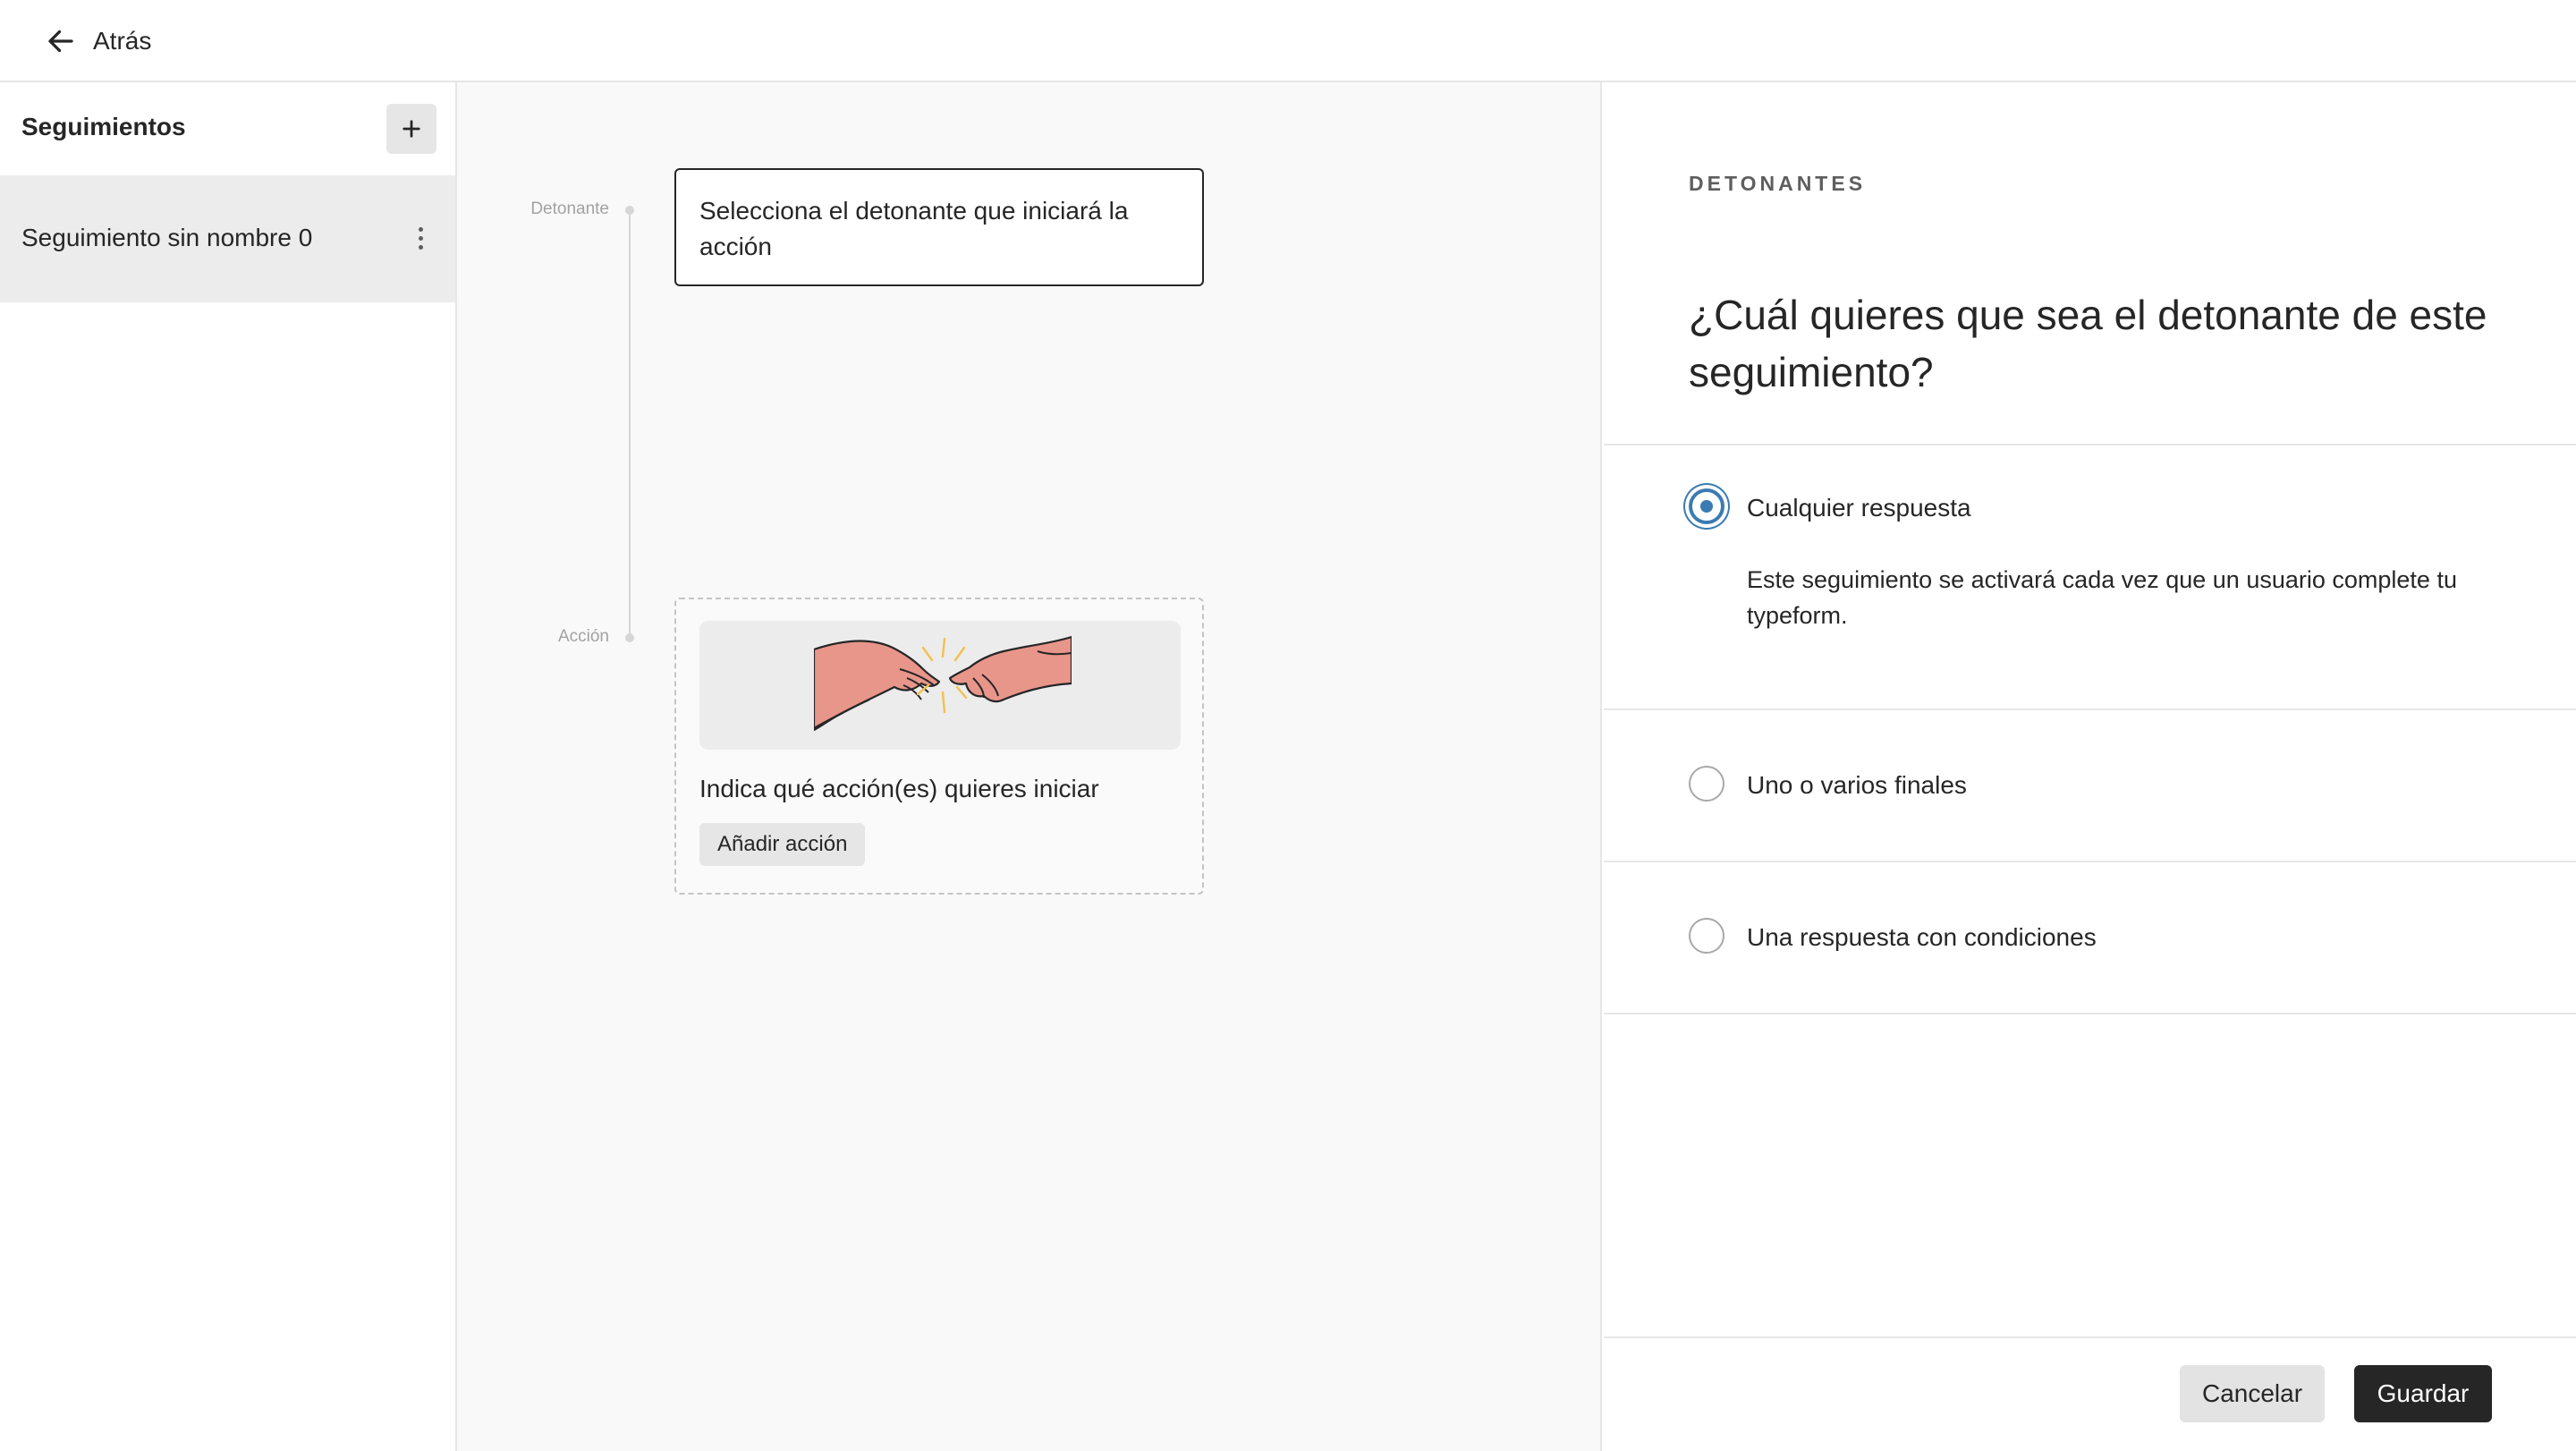  Describe the element at coordinates (420, 238) in the screenshot. I see `kebab-menu-icon` at that location.